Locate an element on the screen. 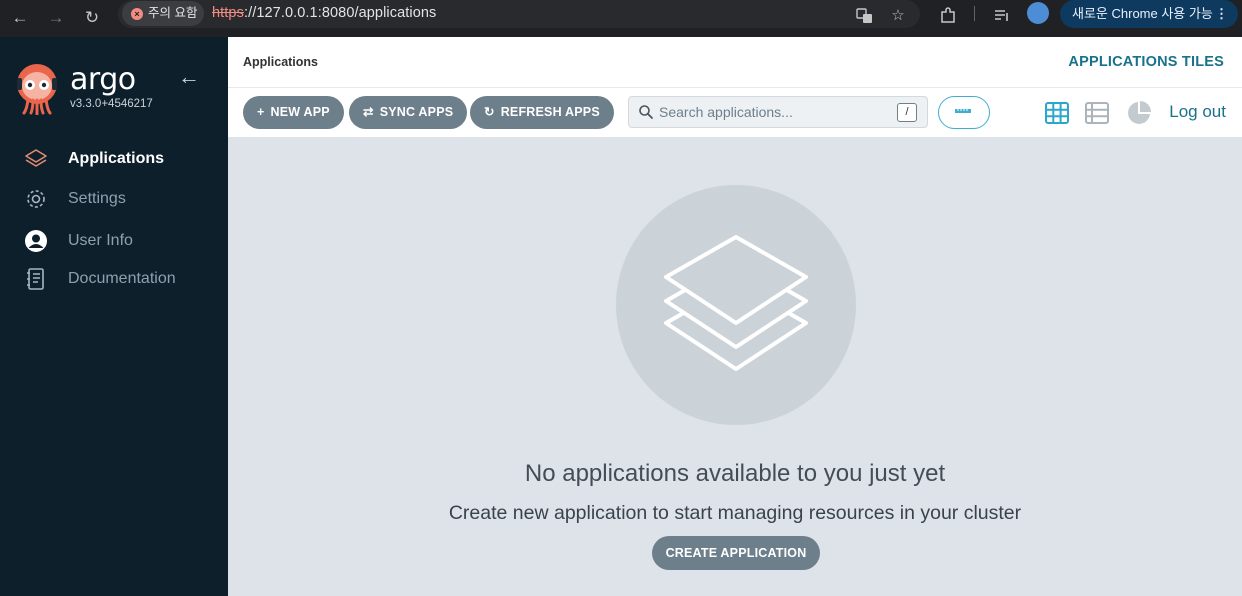 Image resolution: width=1242 pixels, height=596 pixels. ruler-icon is located at coordinates (963, 111).